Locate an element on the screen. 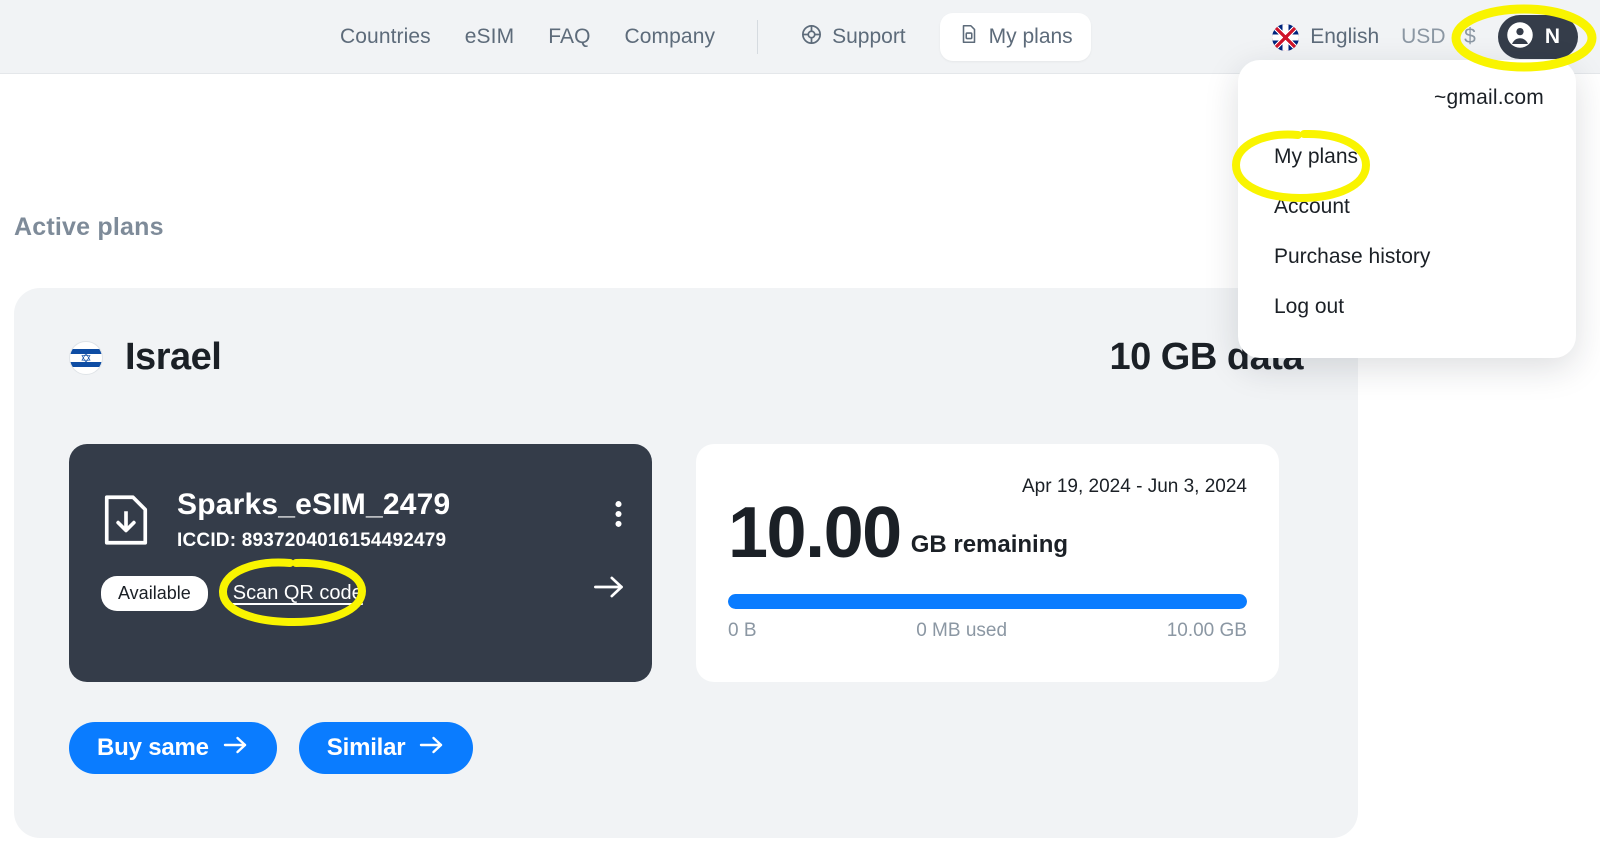 The width and height of the screenshot is (1600, 861). three-dots-vertical-icon is located at coordinates (618, 516).